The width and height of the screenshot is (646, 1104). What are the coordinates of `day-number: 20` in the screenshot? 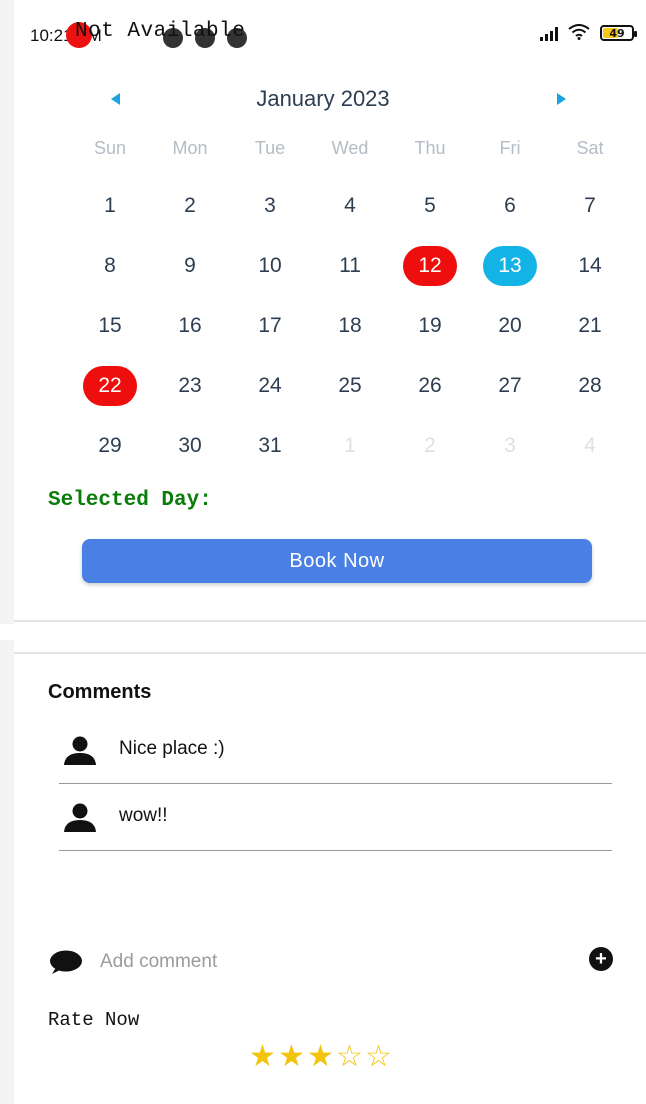 It's located at (510, 325).